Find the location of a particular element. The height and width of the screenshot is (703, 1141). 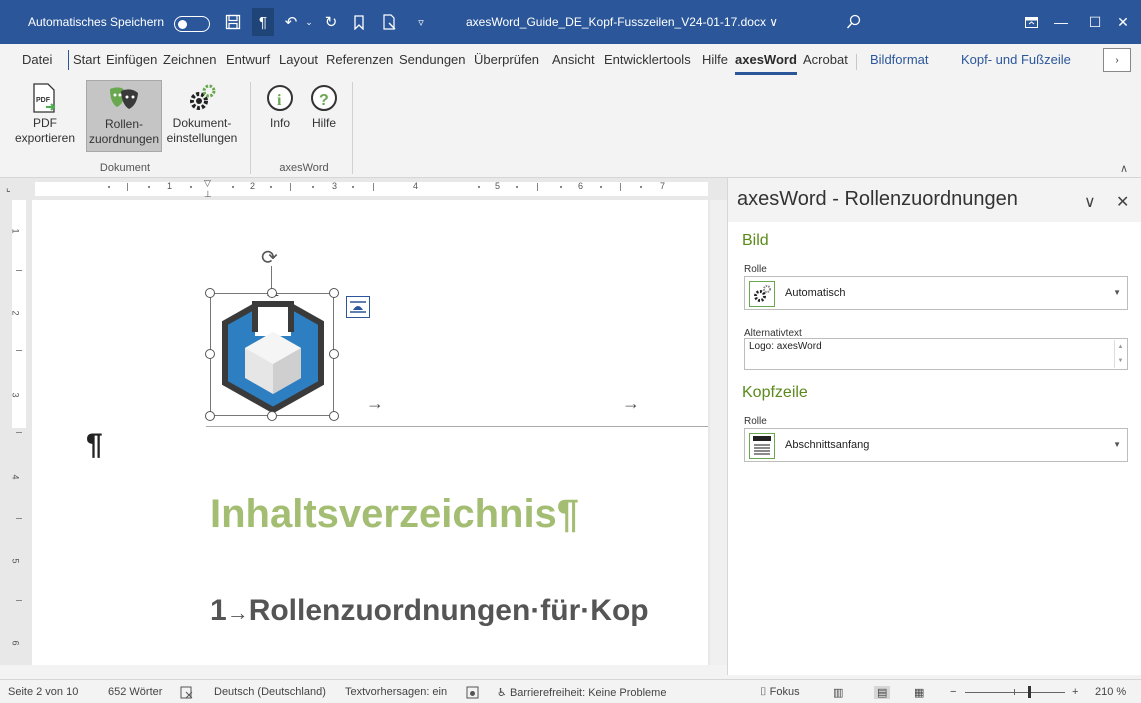

proofing-icon is located at coordinates (187, 694).